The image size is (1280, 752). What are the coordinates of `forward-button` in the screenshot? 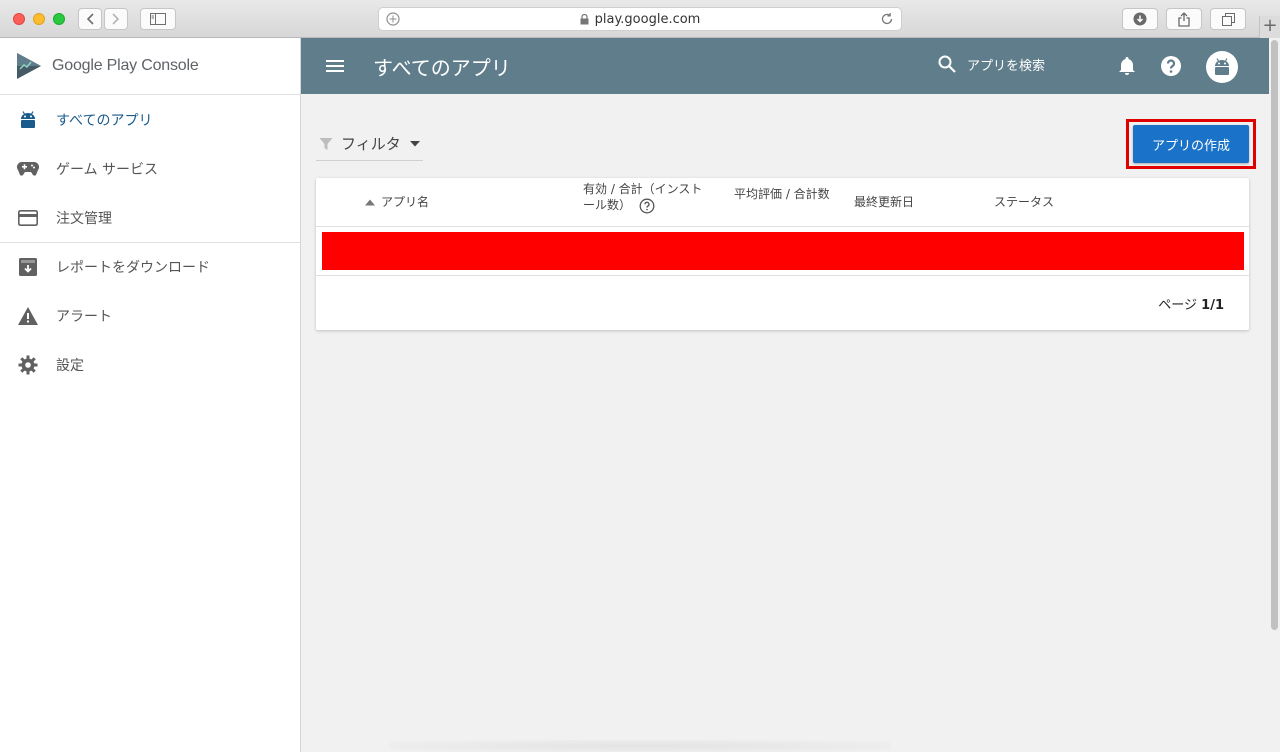 It's located at (116, 19).